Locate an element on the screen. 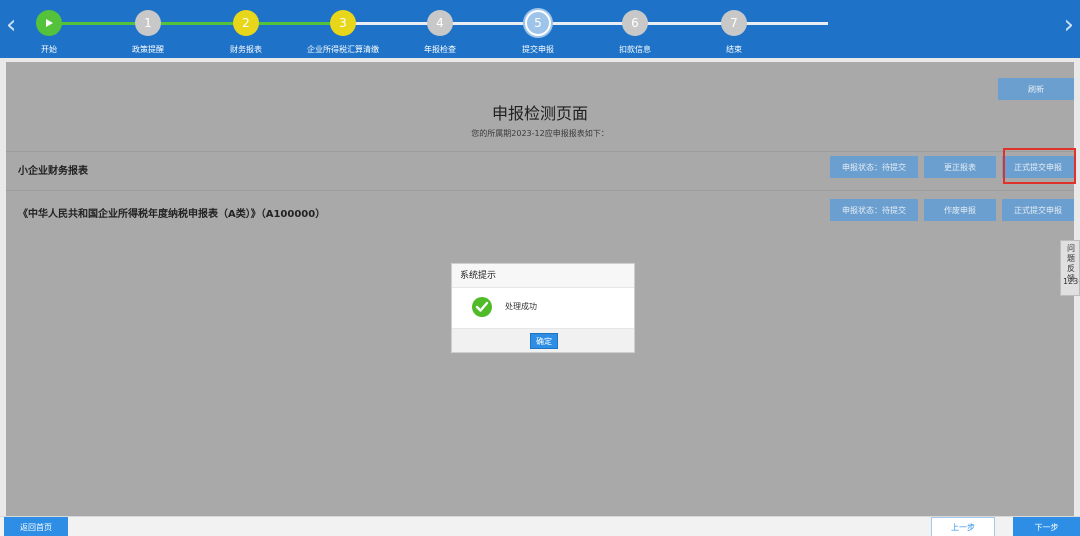 This screenshot has width=1080, height=536. step-number: 5 is located at coordinates (538, 23).